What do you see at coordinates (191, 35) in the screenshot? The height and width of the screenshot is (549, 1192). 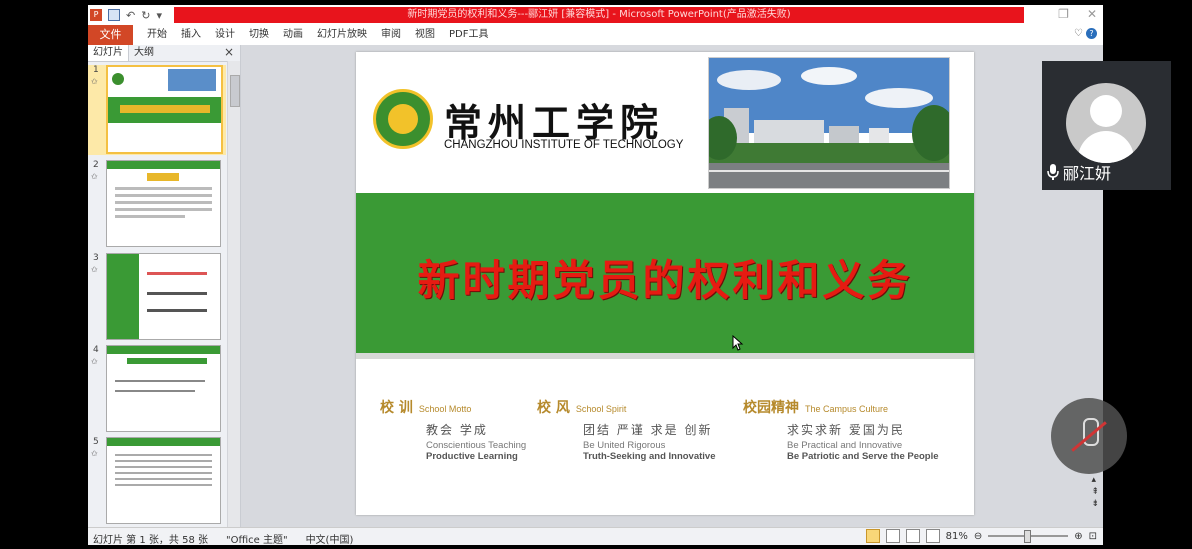 I see `tab-insert: 插入` at bounding box center [191, 35].